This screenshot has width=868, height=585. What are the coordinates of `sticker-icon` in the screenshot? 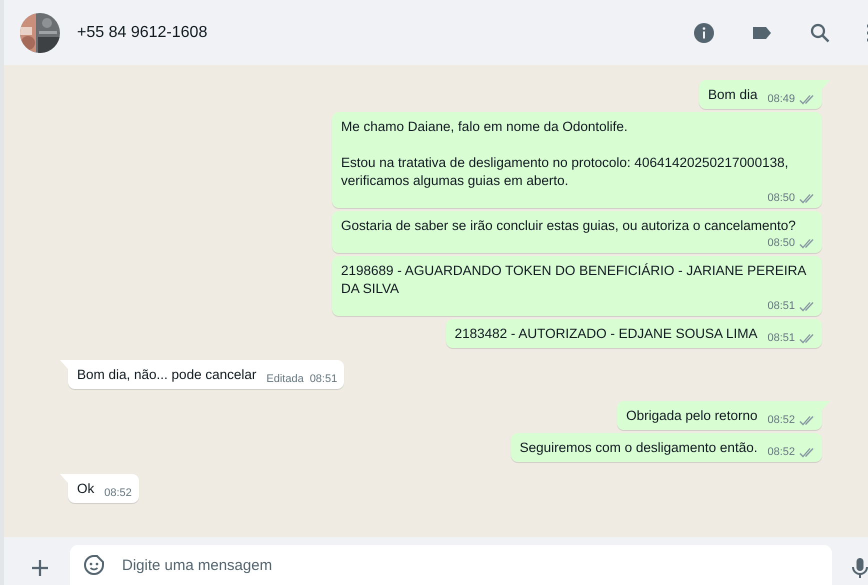 It's located at (94, 565).